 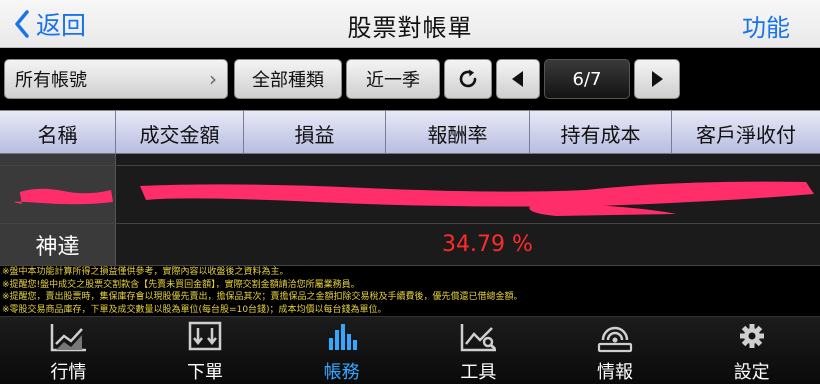 What do you see at coordinates (180, 133) in the screenshot?
I see `column-header-amount: 成交金額` at bounding box center [180, 133].